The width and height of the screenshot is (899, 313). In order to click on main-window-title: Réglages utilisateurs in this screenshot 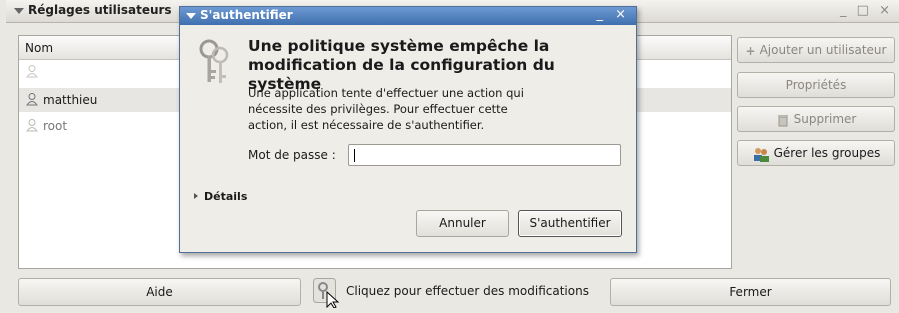, I will do `click(100, 10)`.